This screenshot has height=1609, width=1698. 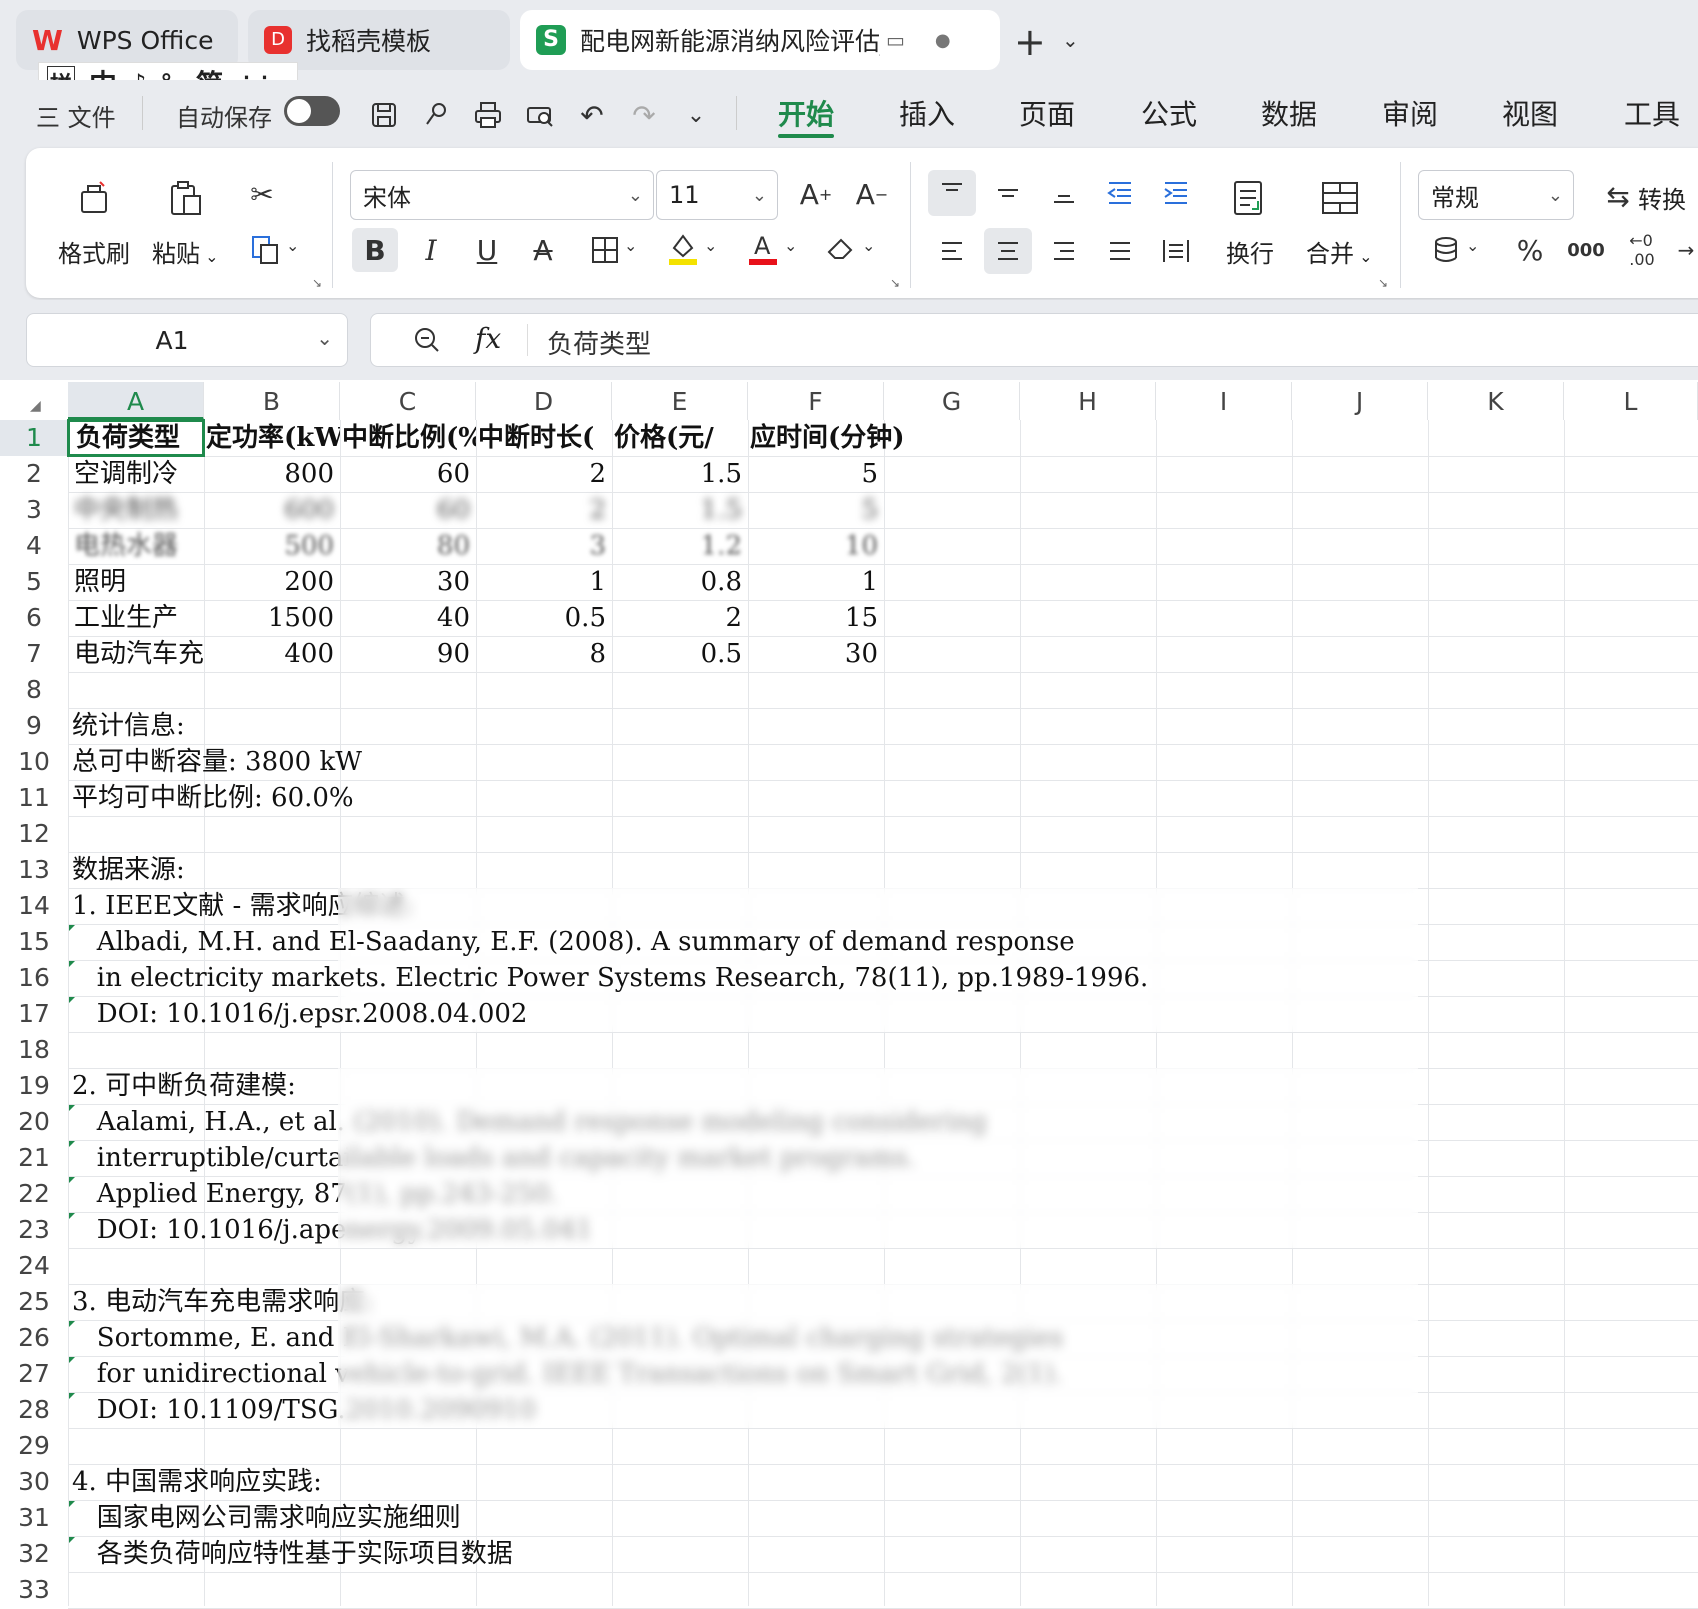 I want to click on increase-font-icon: A +, so click(x=816, y=194).